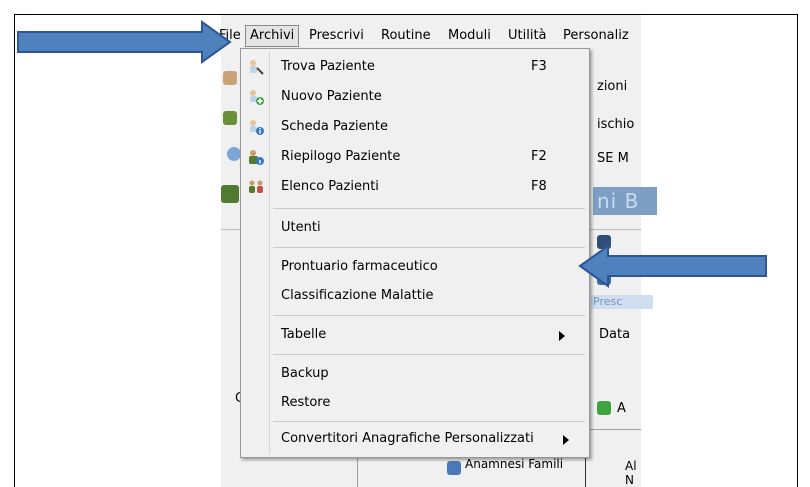 The width and height of the screenshot is (810, 487). What do you see at coordinates (272, 36) in the screenshot?
I see `menu-archivi: Archivi` at bounding box center [272, 36].